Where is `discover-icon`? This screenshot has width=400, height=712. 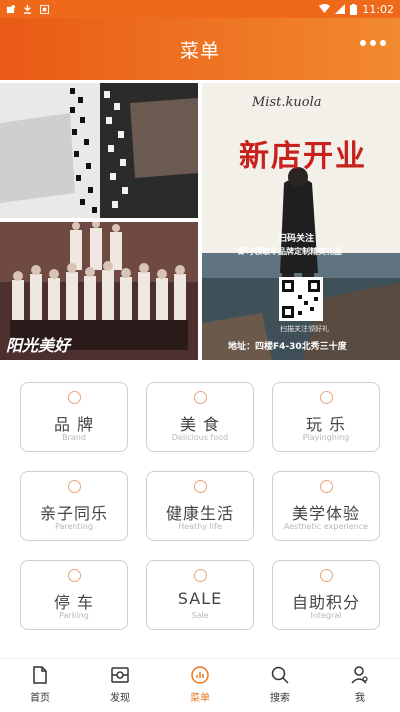 discover-icon is located at coordinates (120, 675).